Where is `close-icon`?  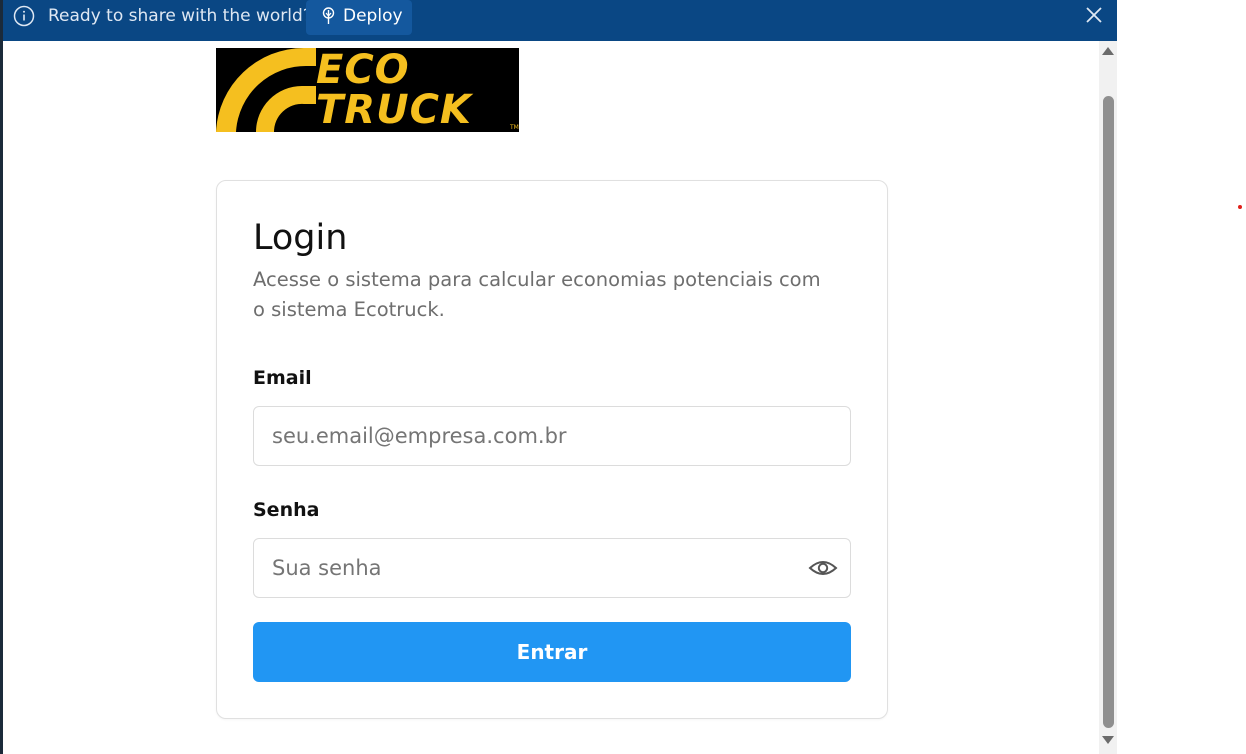
close-icon is located at coordinates (1094, 15).